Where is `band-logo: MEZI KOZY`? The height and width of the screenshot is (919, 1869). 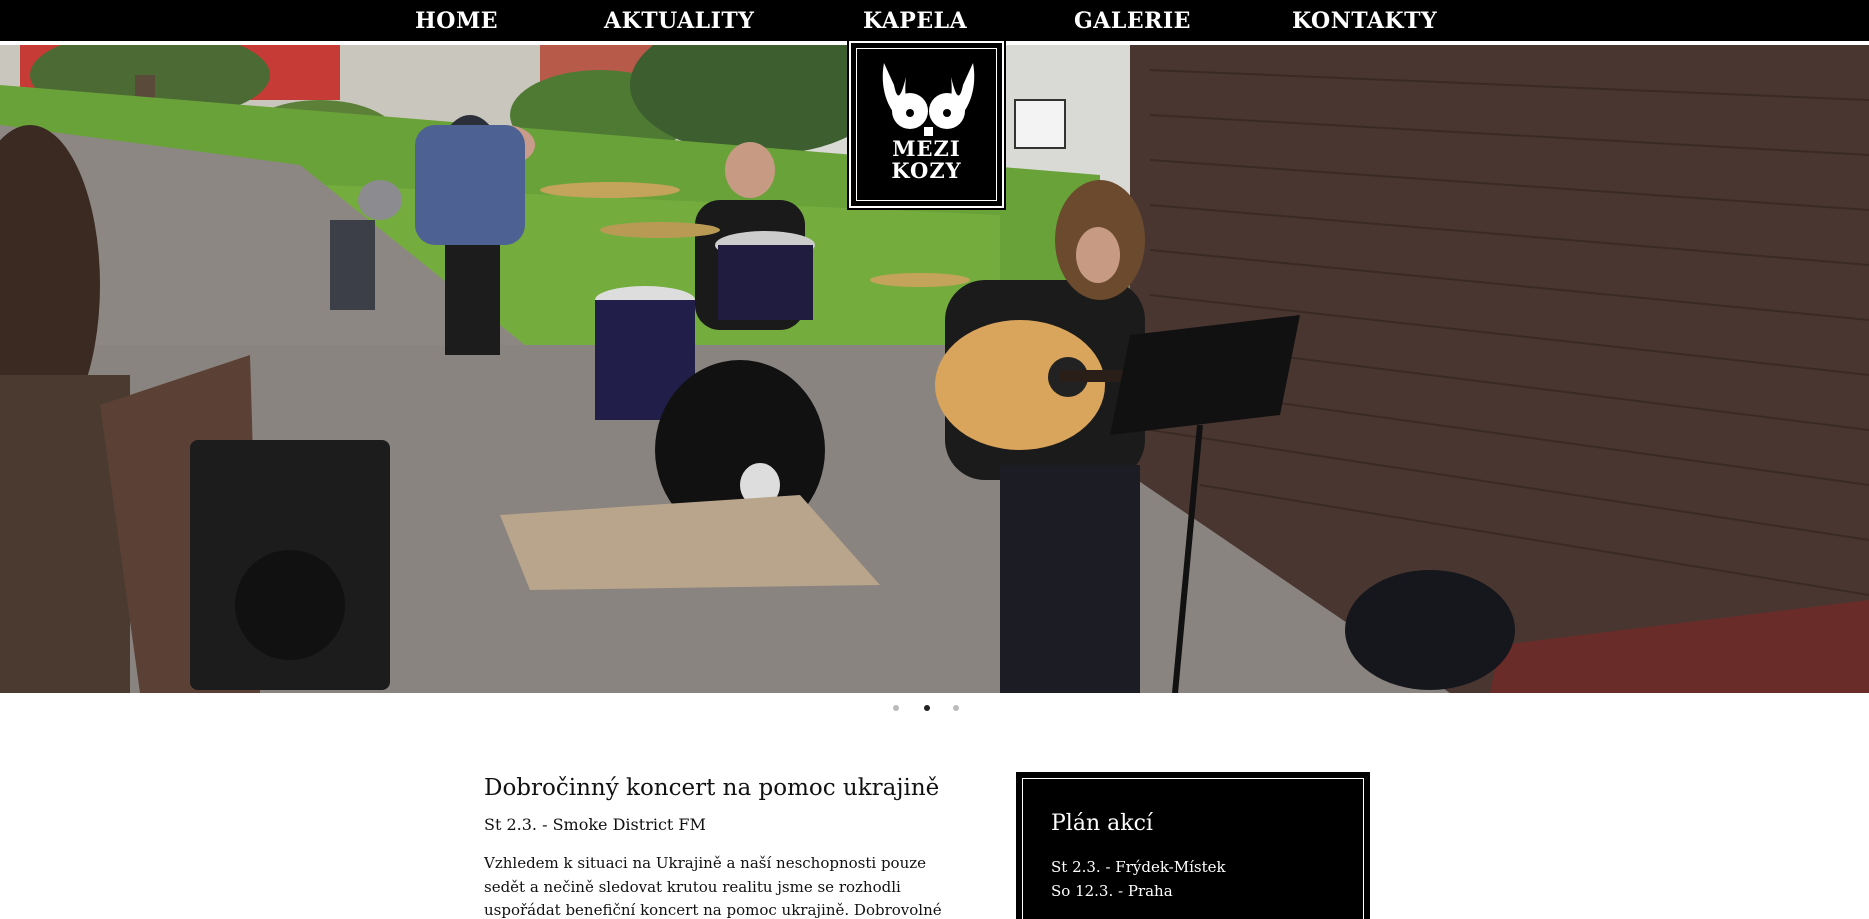 band-logo: MEZI KOZY is located at coordinates (926, 124).